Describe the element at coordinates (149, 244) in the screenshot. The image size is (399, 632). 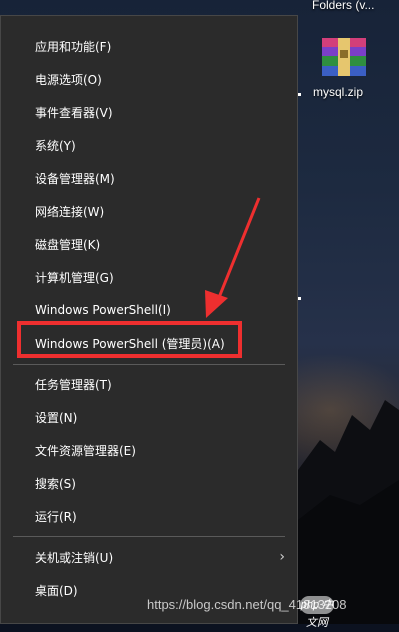
I see `menu-item-disk-management: 磁盘管理(K)` at that location.